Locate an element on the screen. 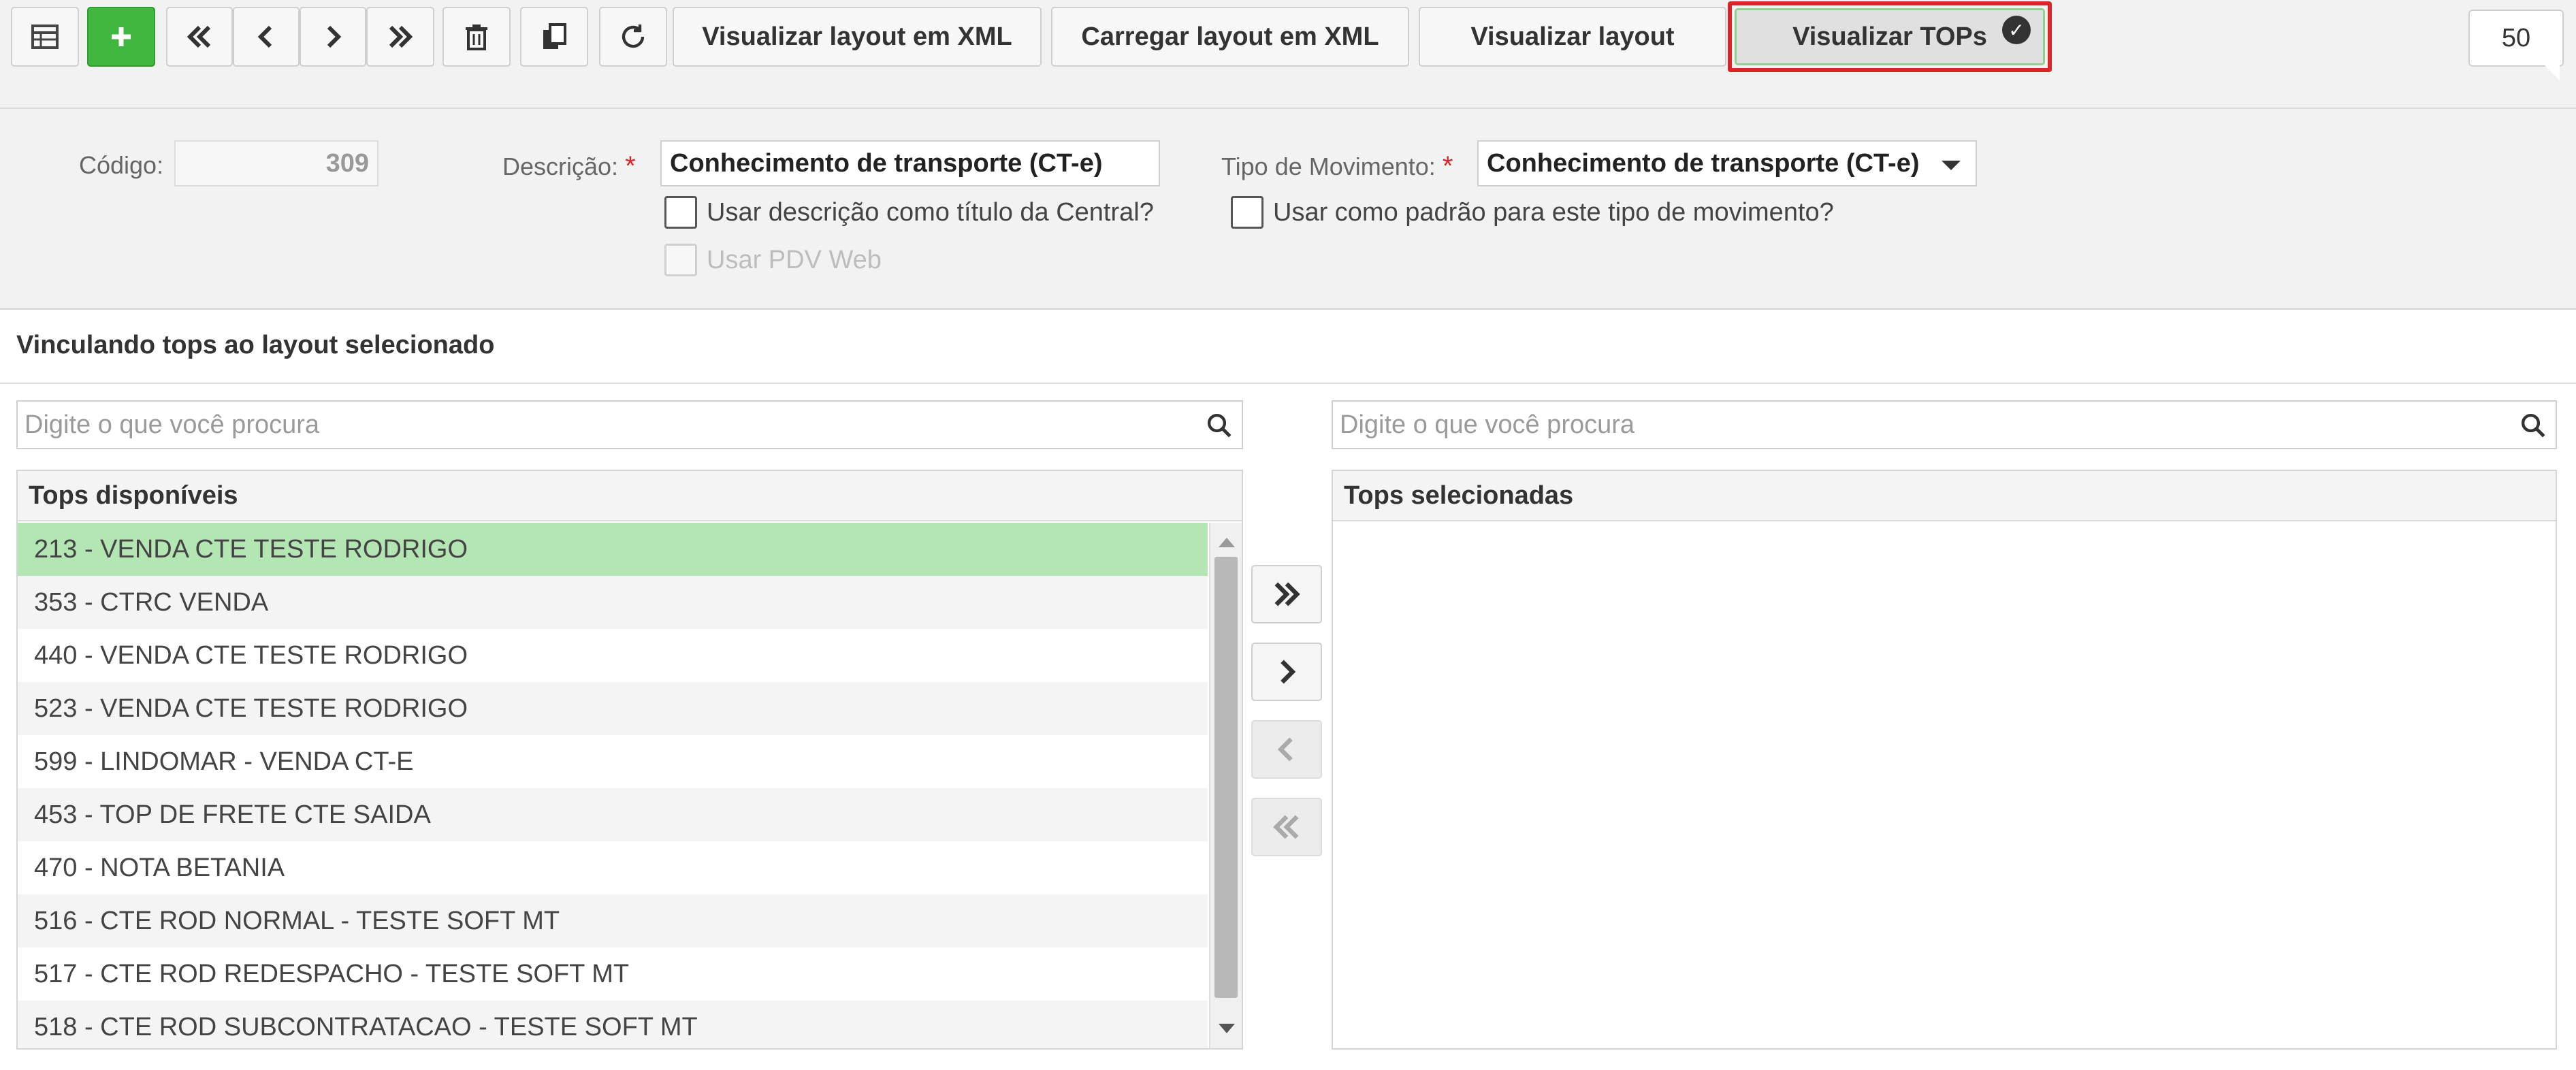 The width and height of the screenshot is (2576, 1070). tipo-movimento-label: Tipo de Movimento: * is located at coordinates (1337, 166).